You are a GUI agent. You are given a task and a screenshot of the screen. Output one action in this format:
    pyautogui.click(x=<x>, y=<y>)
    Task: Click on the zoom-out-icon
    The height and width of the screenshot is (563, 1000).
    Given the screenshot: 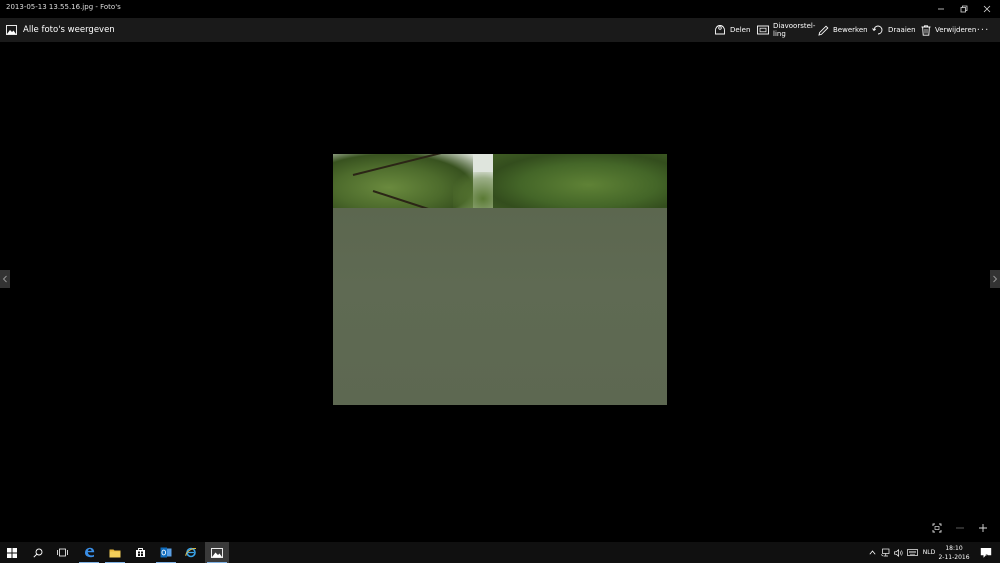 What is the action you would take?
    pyautogui.click(x=960, y=528)
    